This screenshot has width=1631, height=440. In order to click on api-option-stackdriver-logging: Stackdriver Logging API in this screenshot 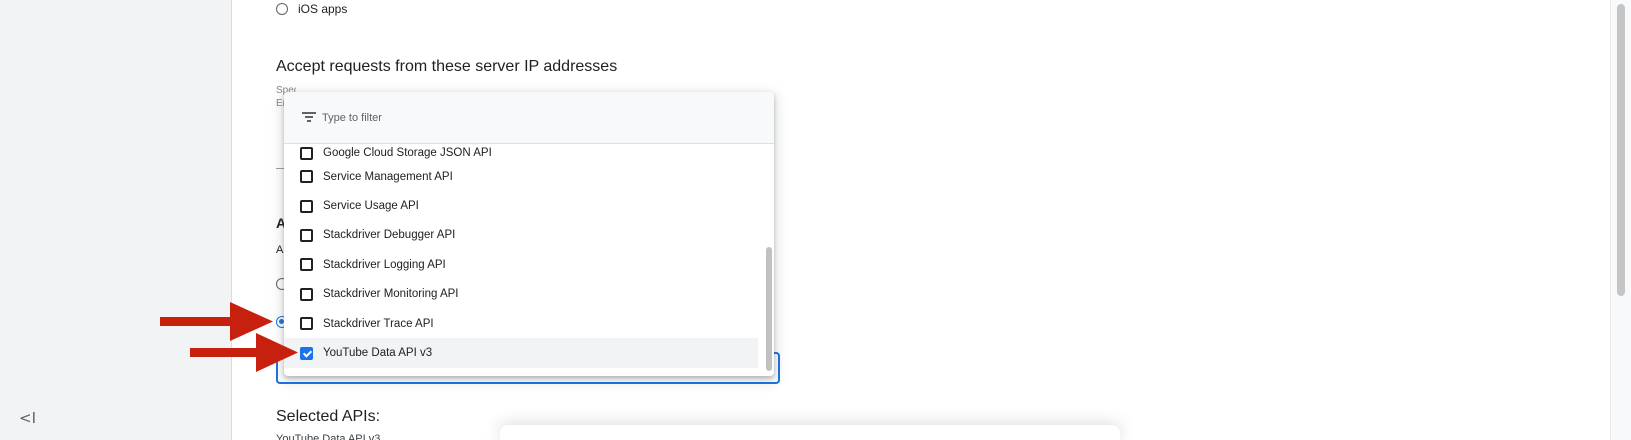, I will do `click(521, 264)`.